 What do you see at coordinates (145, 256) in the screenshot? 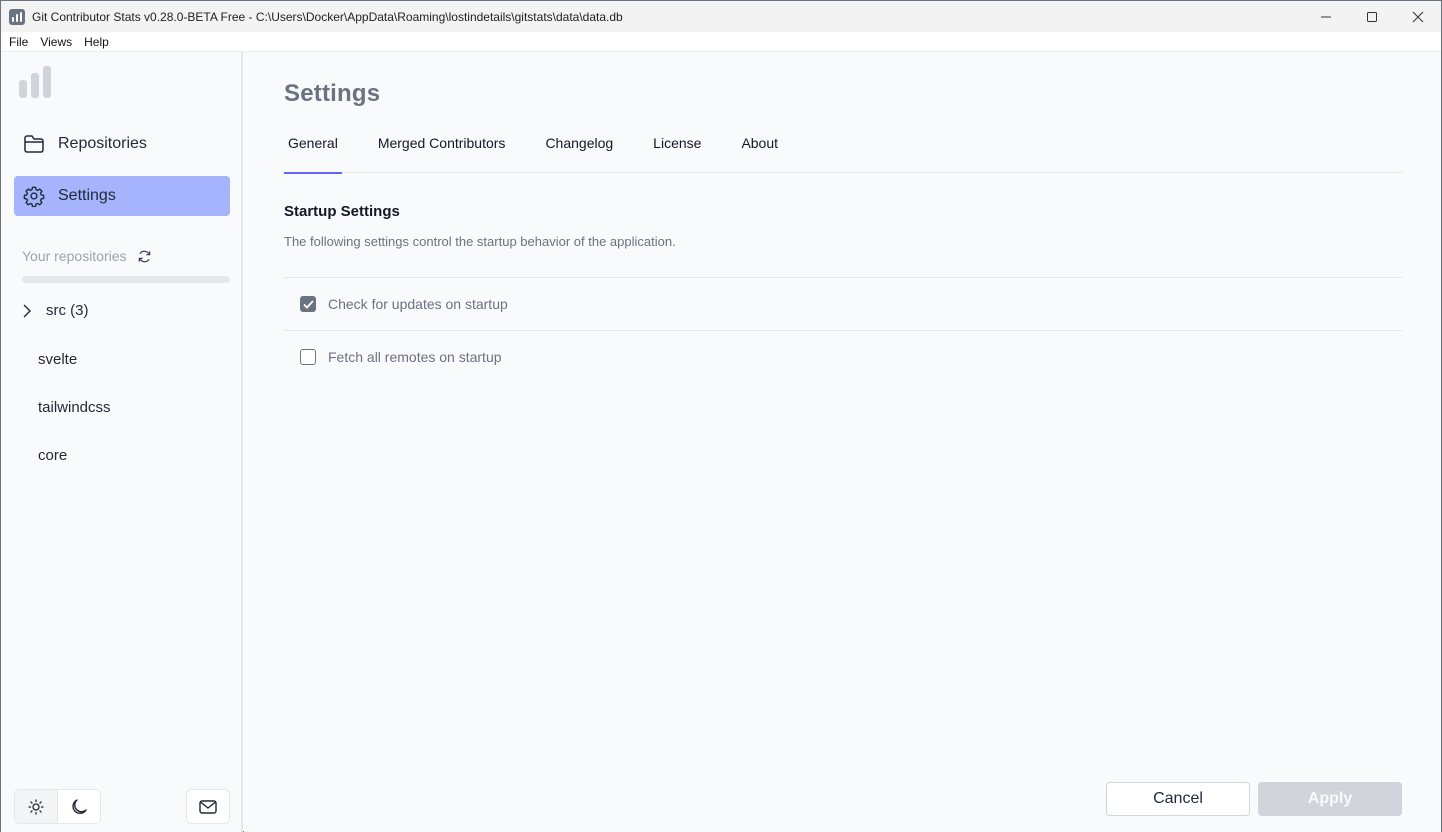
I see `refresh-icon` at bounding box center [145, 256].